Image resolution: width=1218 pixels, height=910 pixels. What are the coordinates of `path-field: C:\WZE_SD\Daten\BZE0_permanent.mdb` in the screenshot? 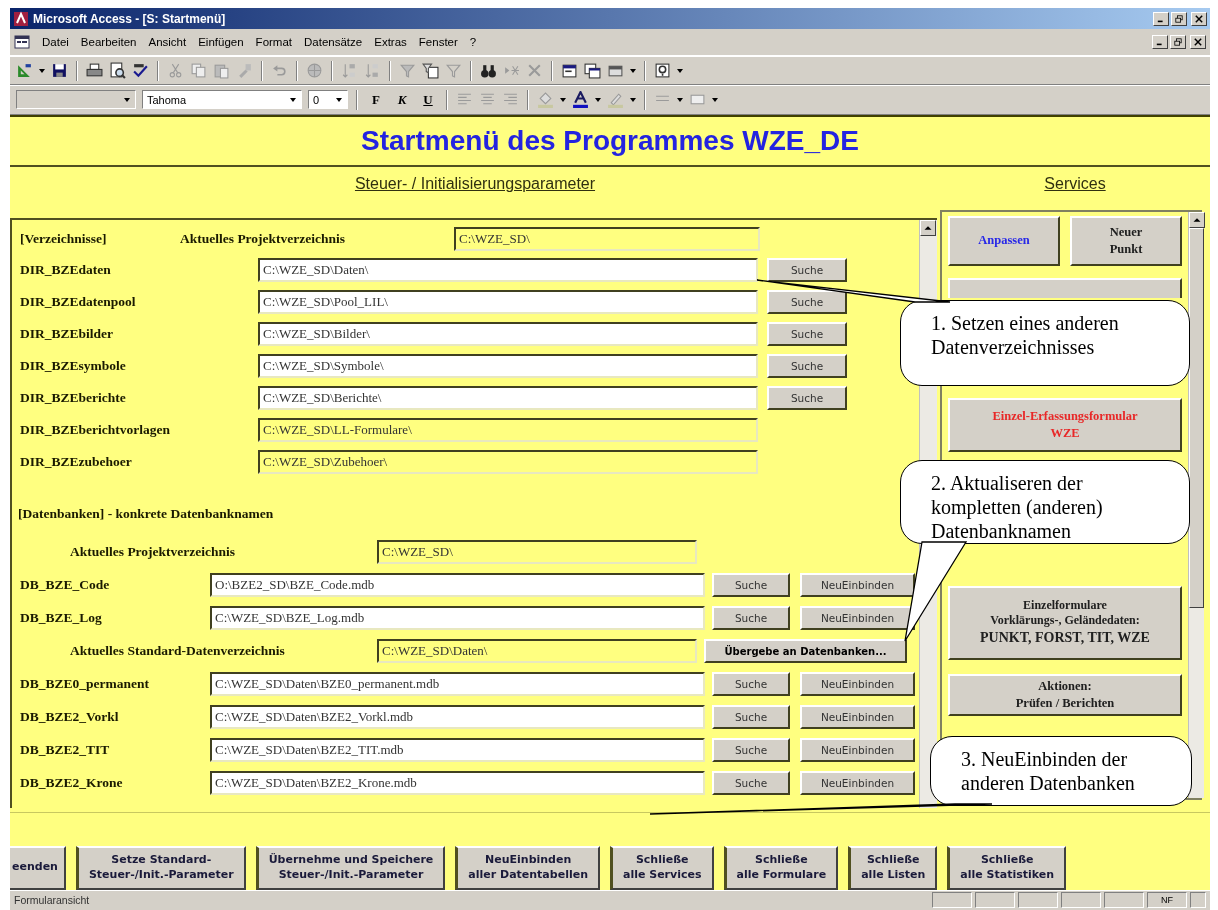 It's located at (457, 684).